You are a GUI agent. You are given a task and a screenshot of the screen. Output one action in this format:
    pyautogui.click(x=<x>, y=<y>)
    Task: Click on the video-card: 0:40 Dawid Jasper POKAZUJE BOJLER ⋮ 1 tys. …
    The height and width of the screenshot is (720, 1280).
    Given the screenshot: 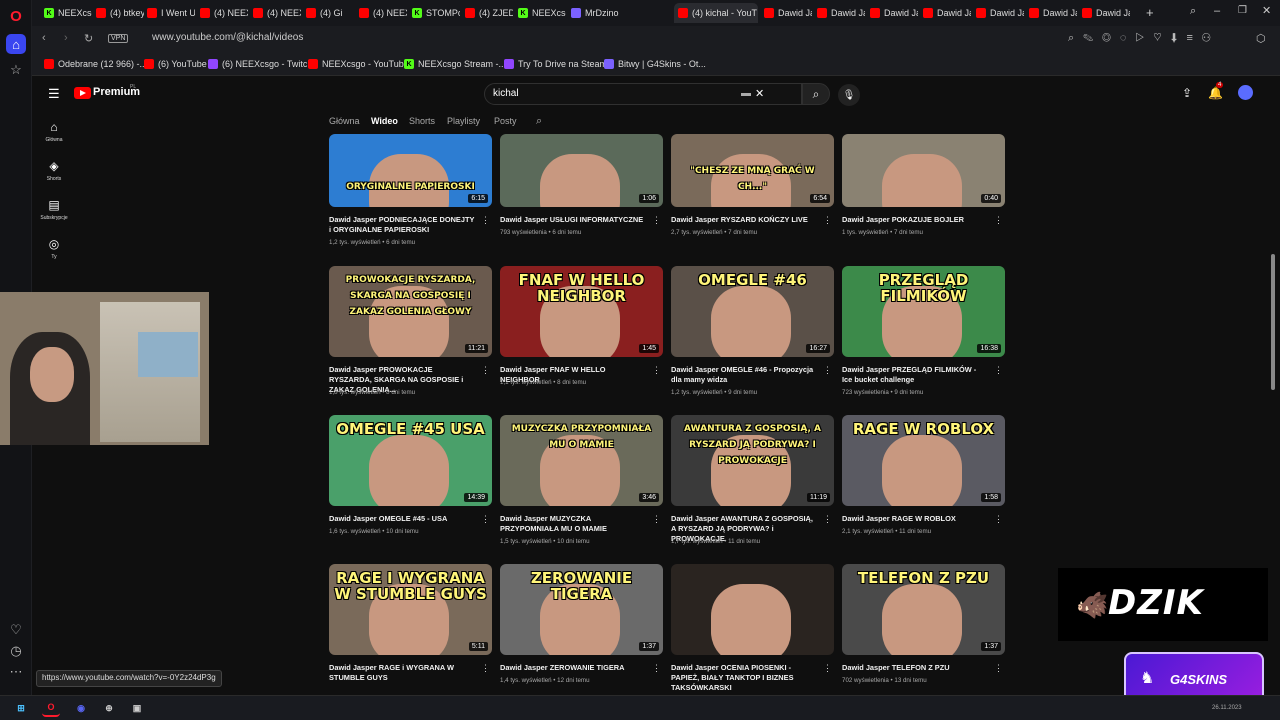 What is the action you would take?
    pyautogui.click(x=923, y=191)
    